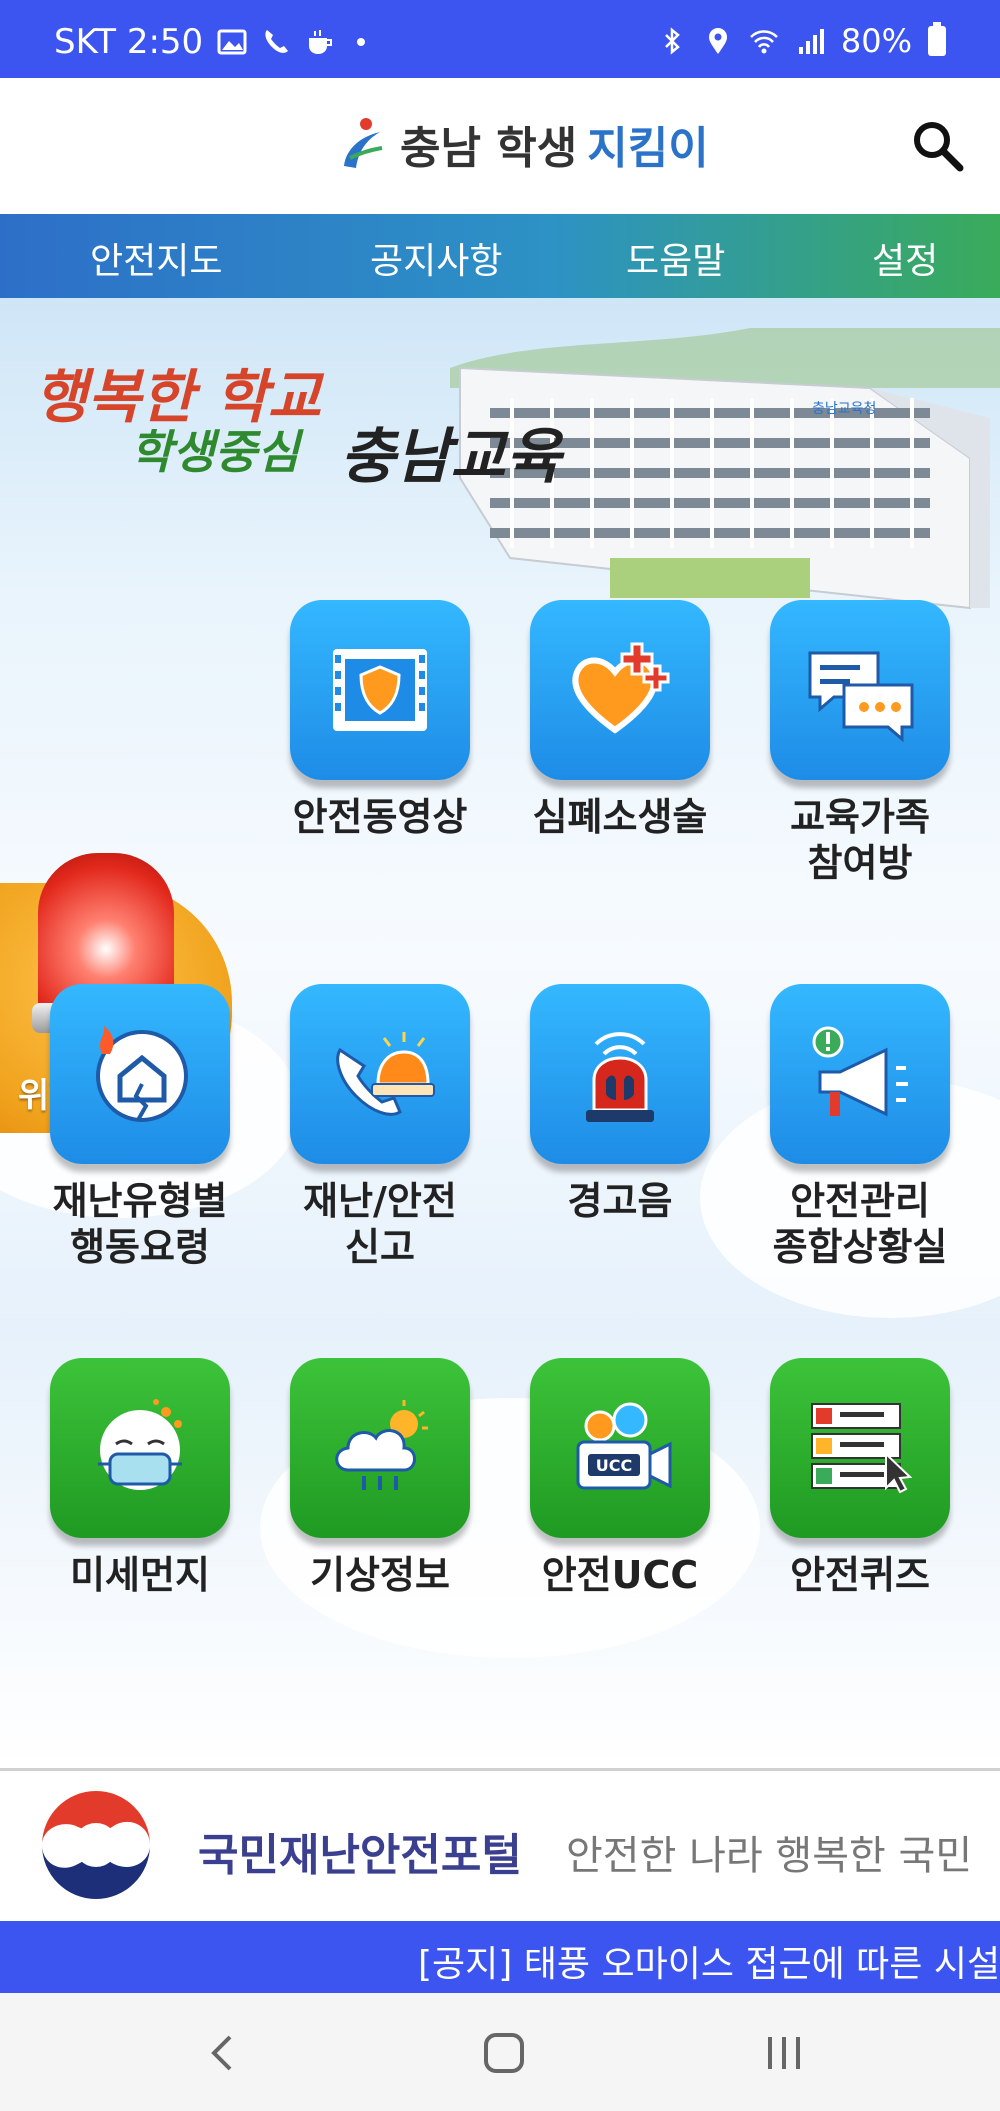 This screenshot has height=2111, width=1000. Describe the element at coordinates (861, 697) in the screenshot. I see `chat-bubbles-icon` at that location.